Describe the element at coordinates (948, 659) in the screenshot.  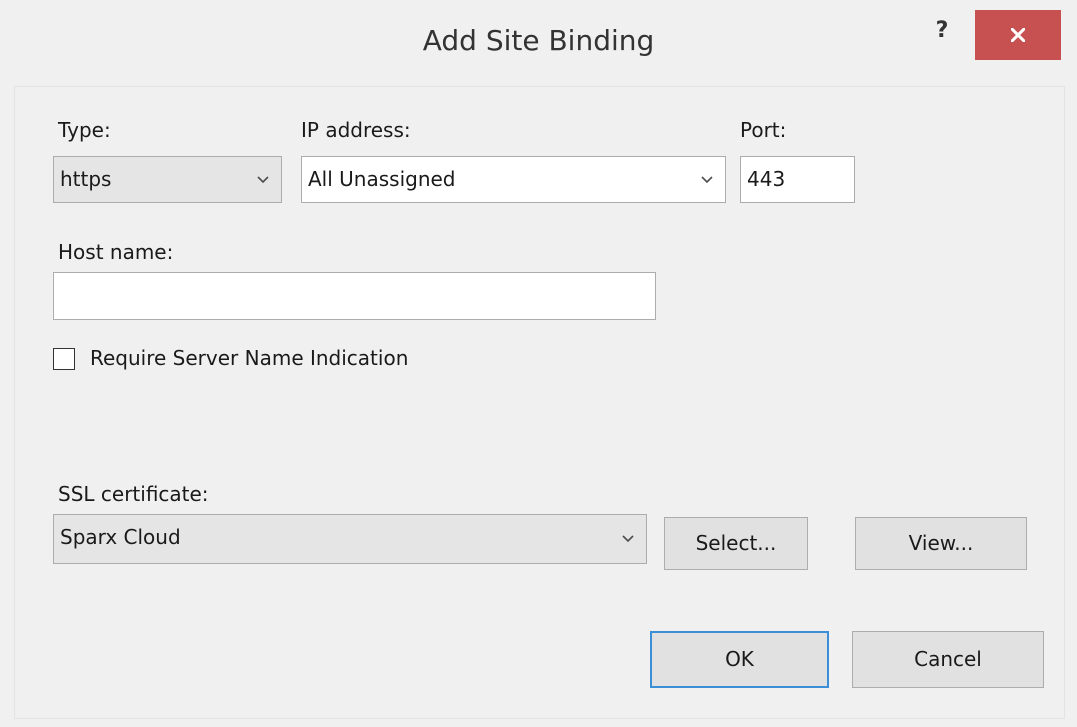
I see `cancel-button: Cancel` at that location.